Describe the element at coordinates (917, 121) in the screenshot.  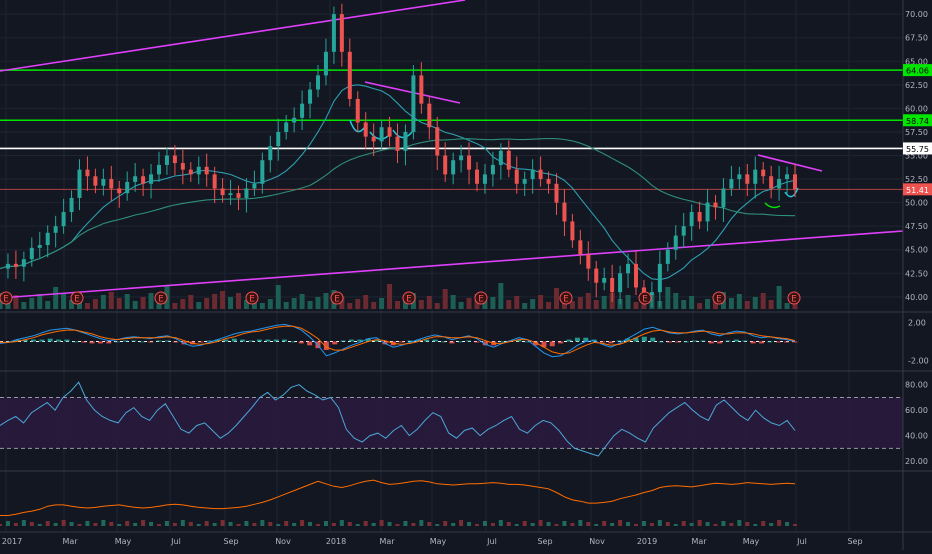
I see `price-label-text: 58.74` at that location.